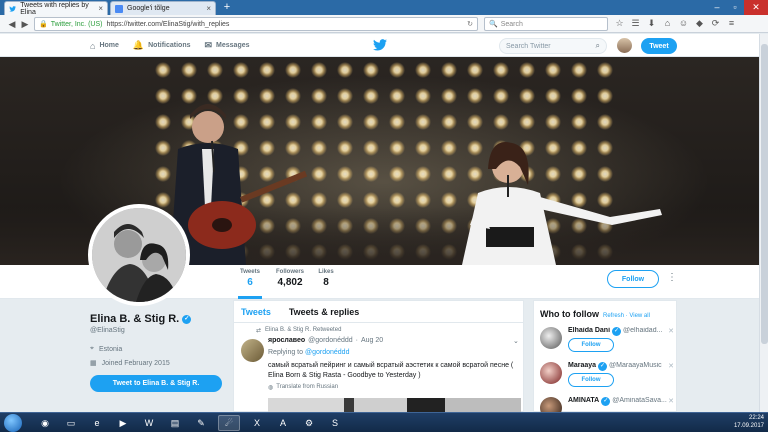  I want to click on stat-label: Likes, so click(326, 272).